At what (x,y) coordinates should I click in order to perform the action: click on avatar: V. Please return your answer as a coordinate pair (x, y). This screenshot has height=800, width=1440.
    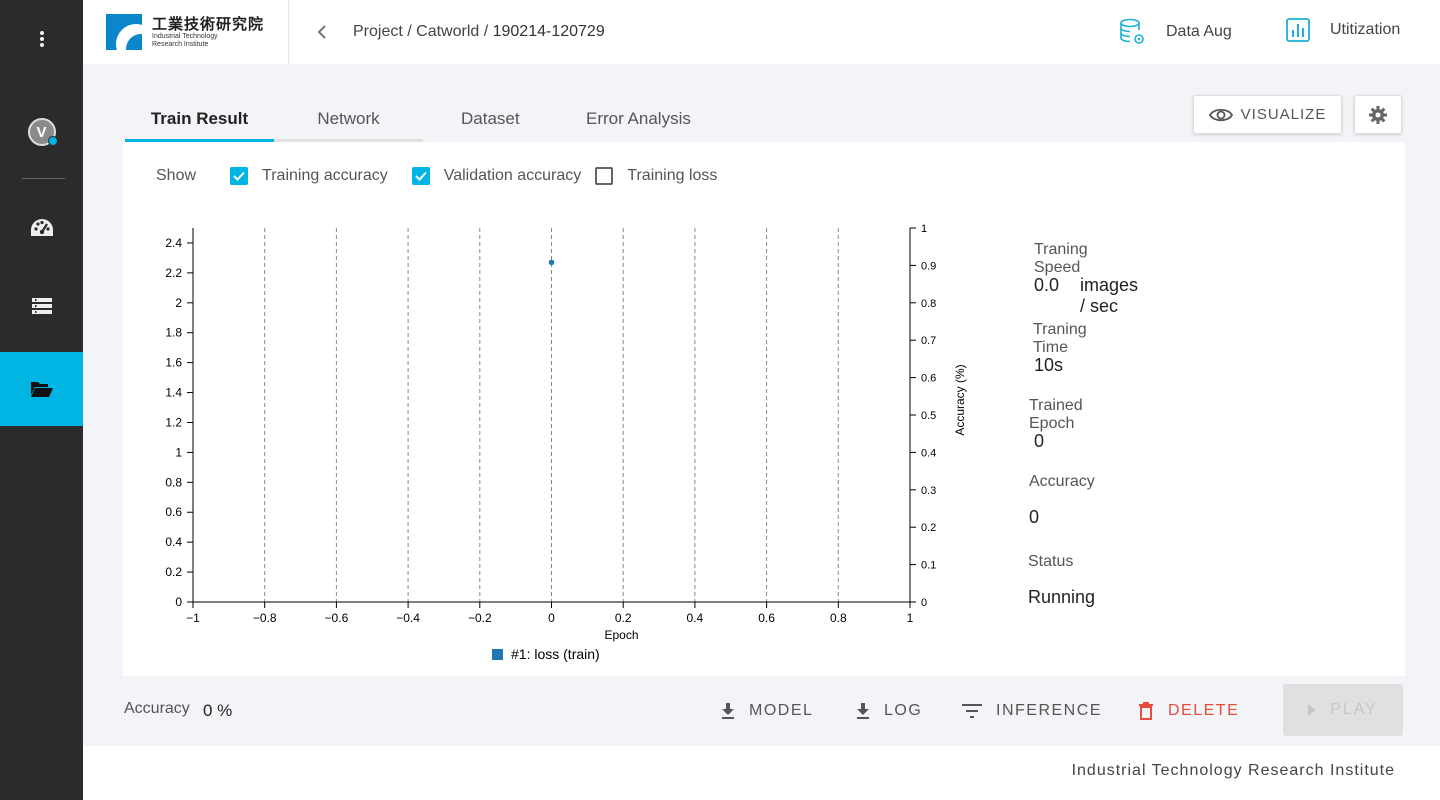
    Looking at the image, I should click on (42, 132).